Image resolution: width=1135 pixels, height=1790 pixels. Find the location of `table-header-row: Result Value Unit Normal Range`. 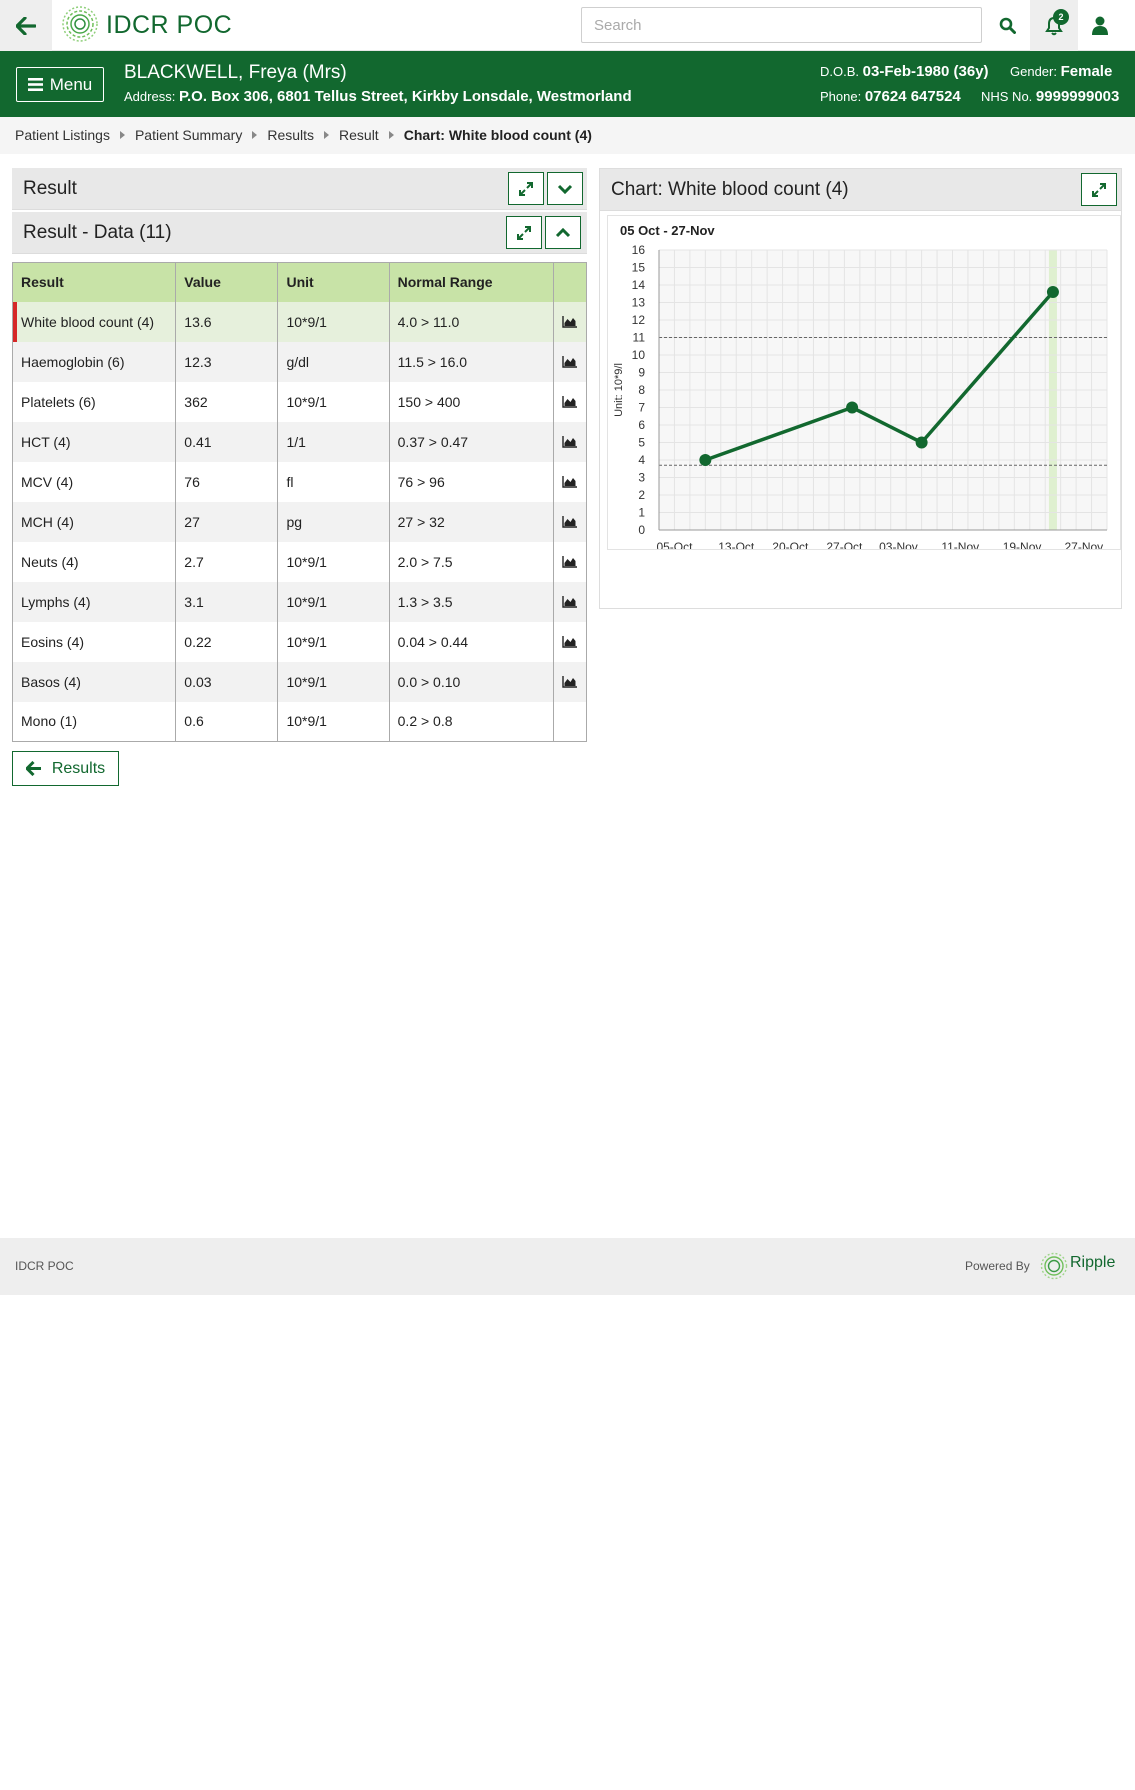

table-header-row: Result Value Unit Normal Range is located at coordinates (300, 282).